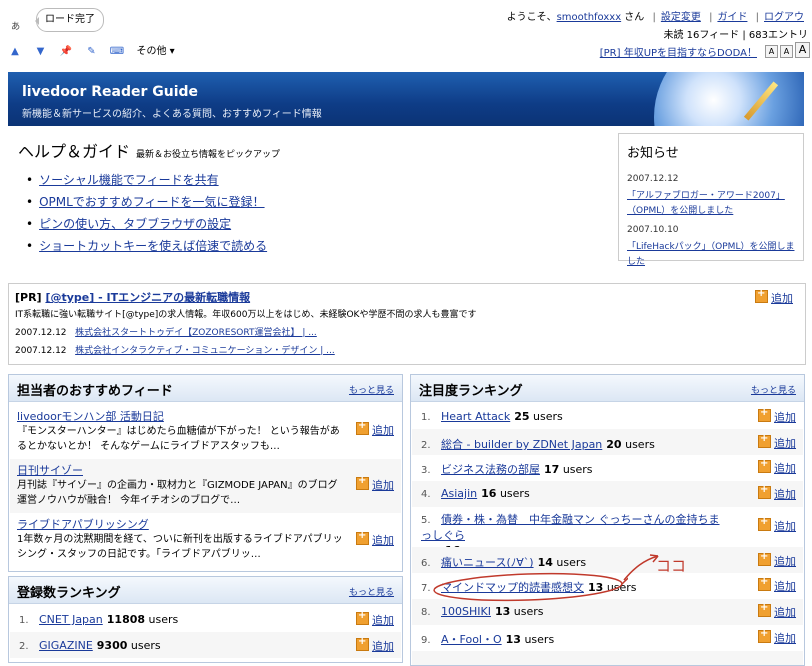 The image size is (812, 666). Describe the element at coordinates (522, 416) in the screenshot. I see `user-count: 25` at that location.